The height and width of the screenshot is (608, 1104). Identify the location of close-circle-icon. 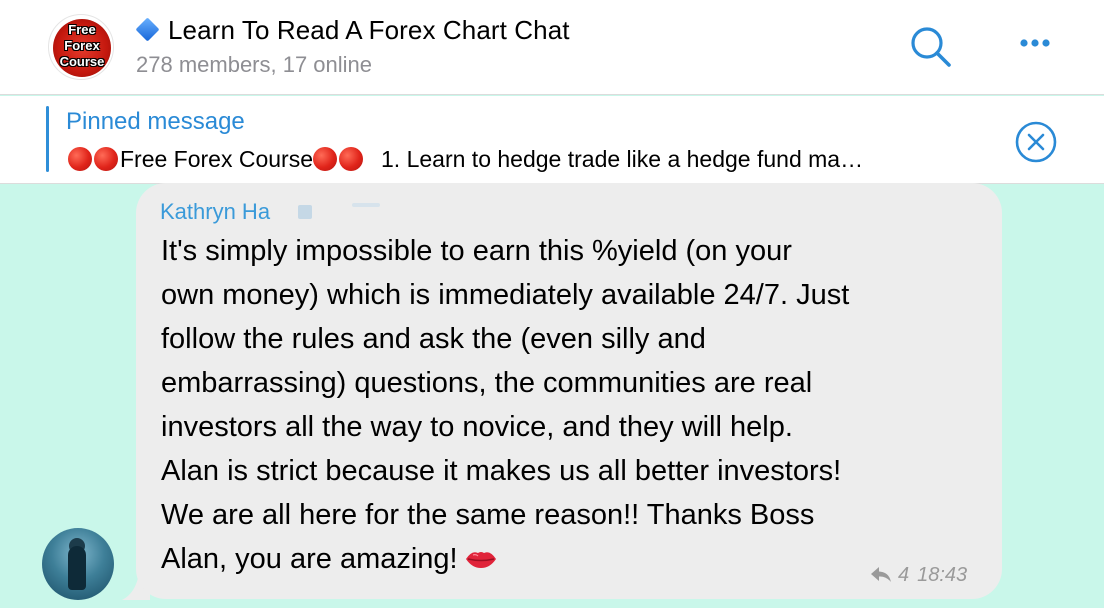
(1036, 142).